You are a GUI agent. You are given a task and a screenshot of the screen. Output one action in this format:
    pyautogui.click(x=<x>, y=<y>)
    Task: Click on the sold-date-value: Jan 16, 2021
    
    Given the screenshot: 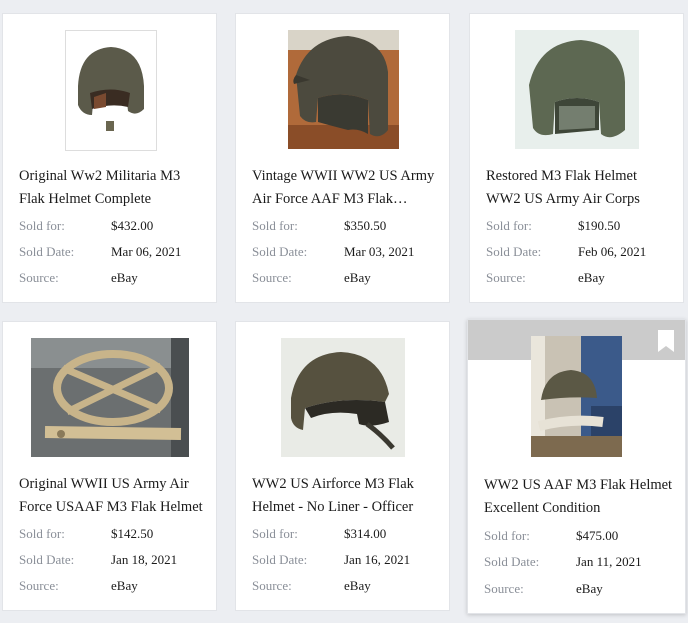 What is the action you would take?
    pyautogui.click(x=377, y=559)
    